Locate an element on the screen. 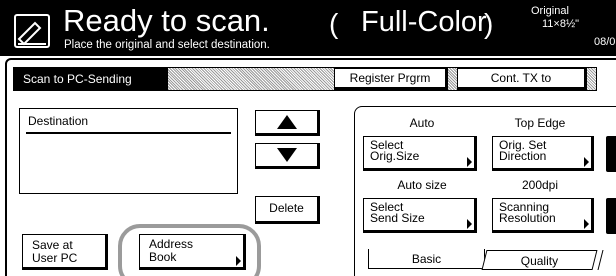  orig-size-value: Auto is located at coordinates (422, 123).